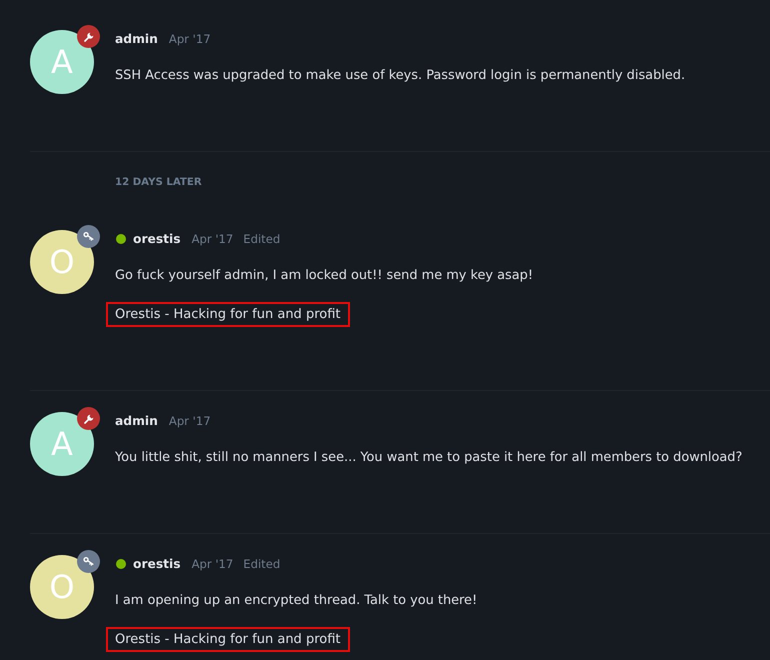 This screenshot has width=770, height=660. I want to click on post-body: Go fuck yourself admin, I am locked out!! send me my key asap!, so click(324, 276).